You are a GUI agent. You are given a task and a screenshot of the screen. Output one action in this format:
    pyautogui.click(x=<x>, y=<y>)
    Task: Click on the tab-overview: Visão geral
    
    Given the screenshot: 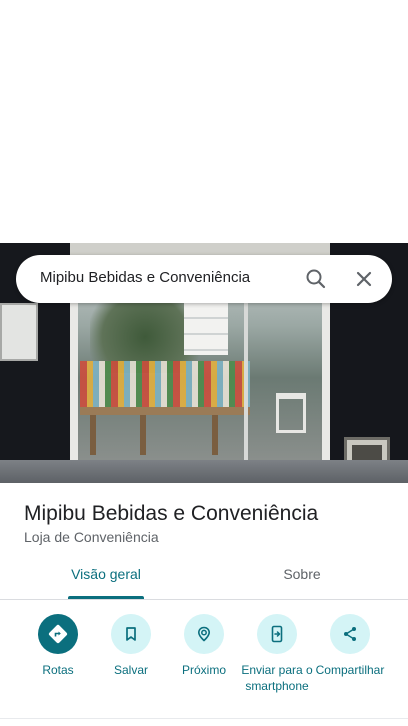 What is the action you would take?
    pyautogui.click(x=106, y=582)
    